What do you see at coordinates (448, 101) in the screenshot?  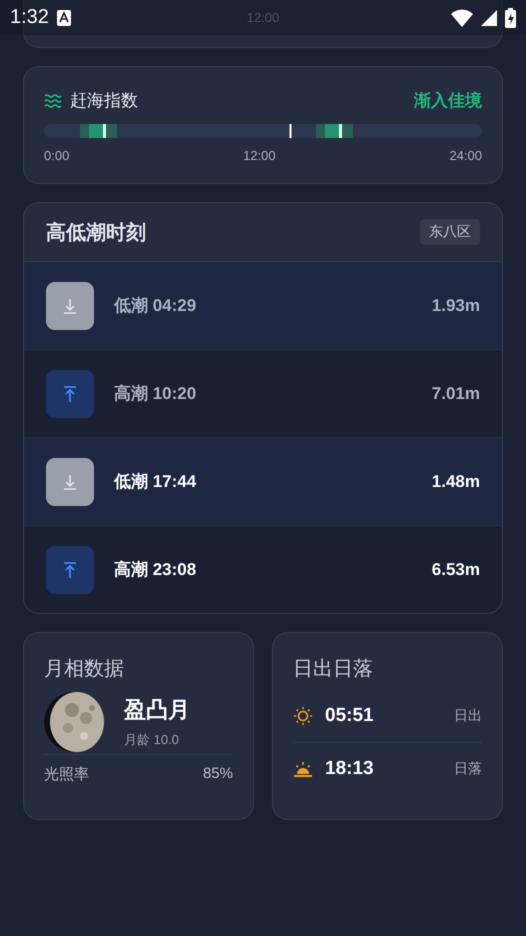 I see `index-rating: 渐入佳境` at bounding box center [448, 101].